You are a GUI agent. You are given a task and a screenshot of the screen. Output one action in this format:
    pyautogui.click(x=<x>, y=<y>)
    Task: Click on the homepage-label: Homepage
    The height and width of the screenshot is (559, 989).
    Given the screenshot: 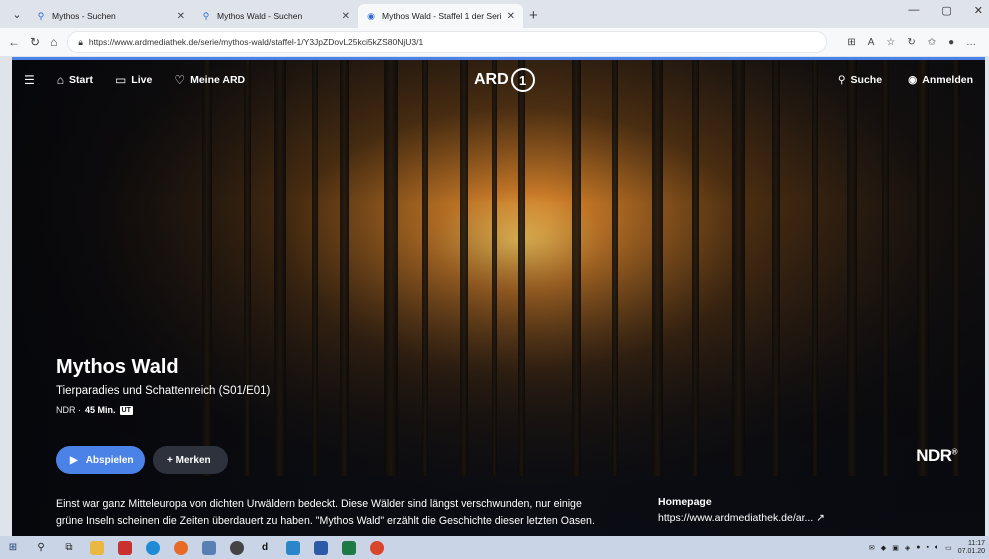 What is the action you would take?
    pyautogui.click(x=685, y=502)
    